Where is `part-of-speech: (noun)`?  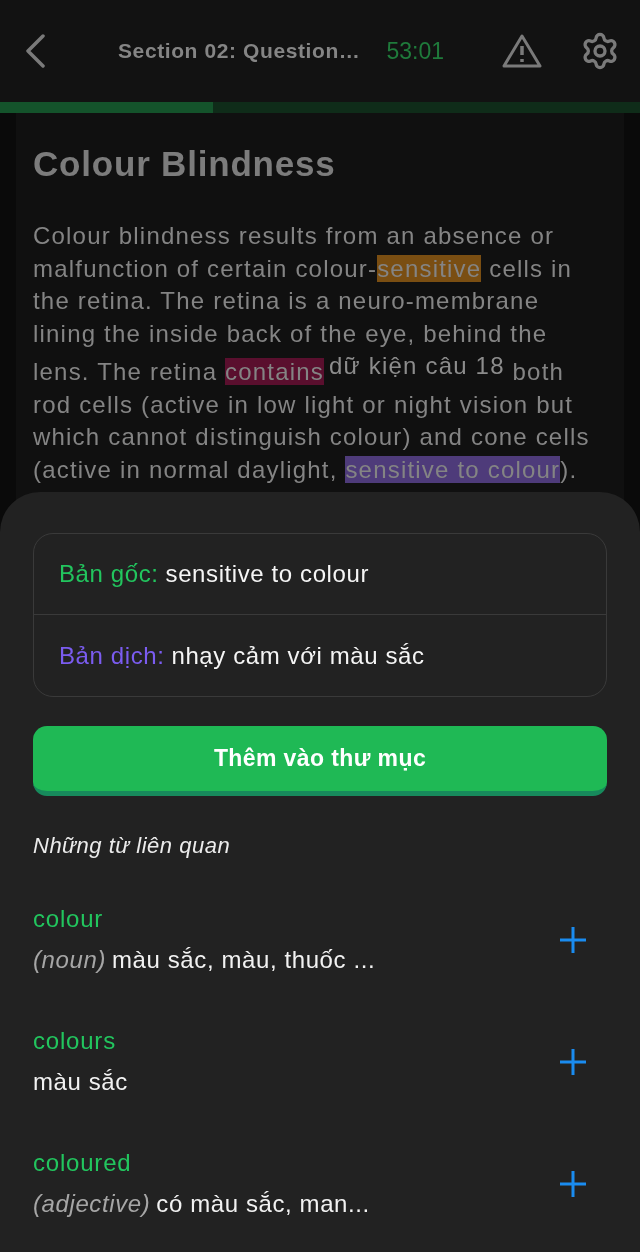
part-of-speech: (noun) is located at coordinates (69, 960).